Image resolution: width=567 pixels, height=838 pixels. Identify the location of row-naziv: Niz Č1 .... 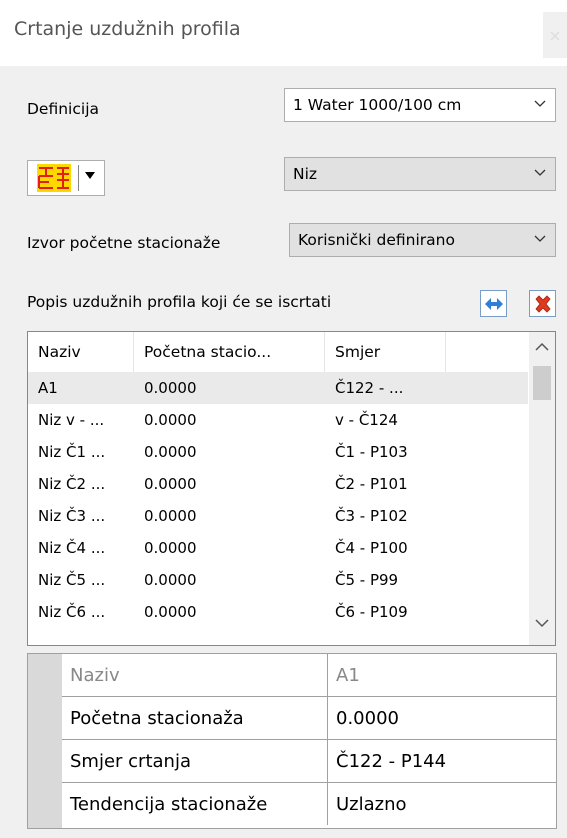
(72, 452).